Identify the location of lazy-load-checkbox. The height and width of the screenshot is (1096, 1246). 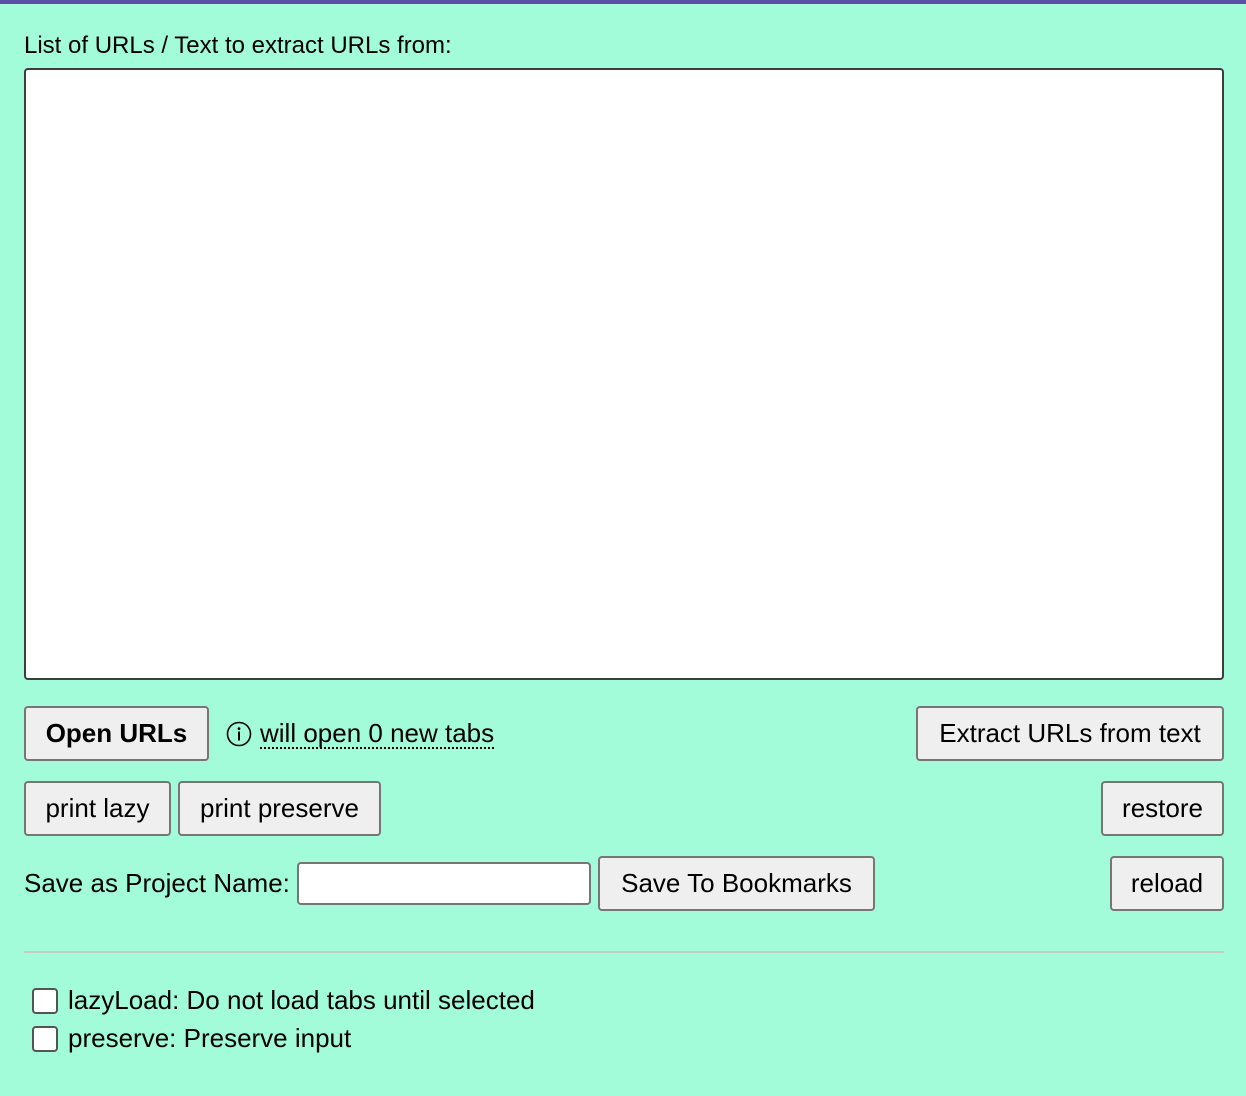
(45, 1000).